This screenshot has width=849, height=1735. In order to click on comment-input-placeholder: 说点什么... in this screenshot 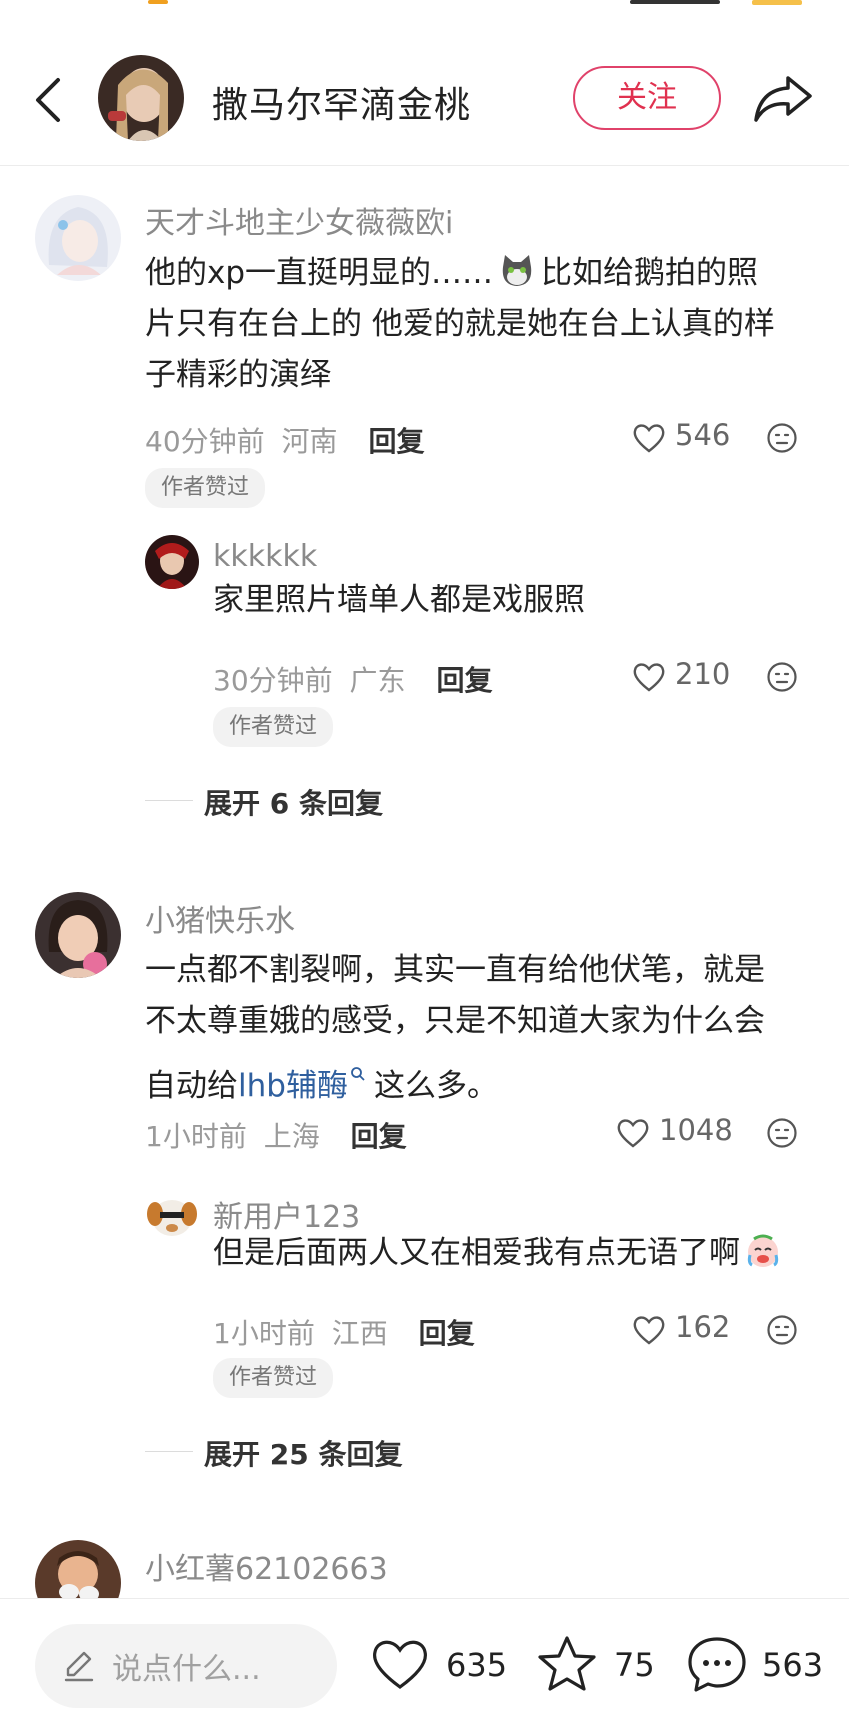, I will do `click(186, 1669)`.